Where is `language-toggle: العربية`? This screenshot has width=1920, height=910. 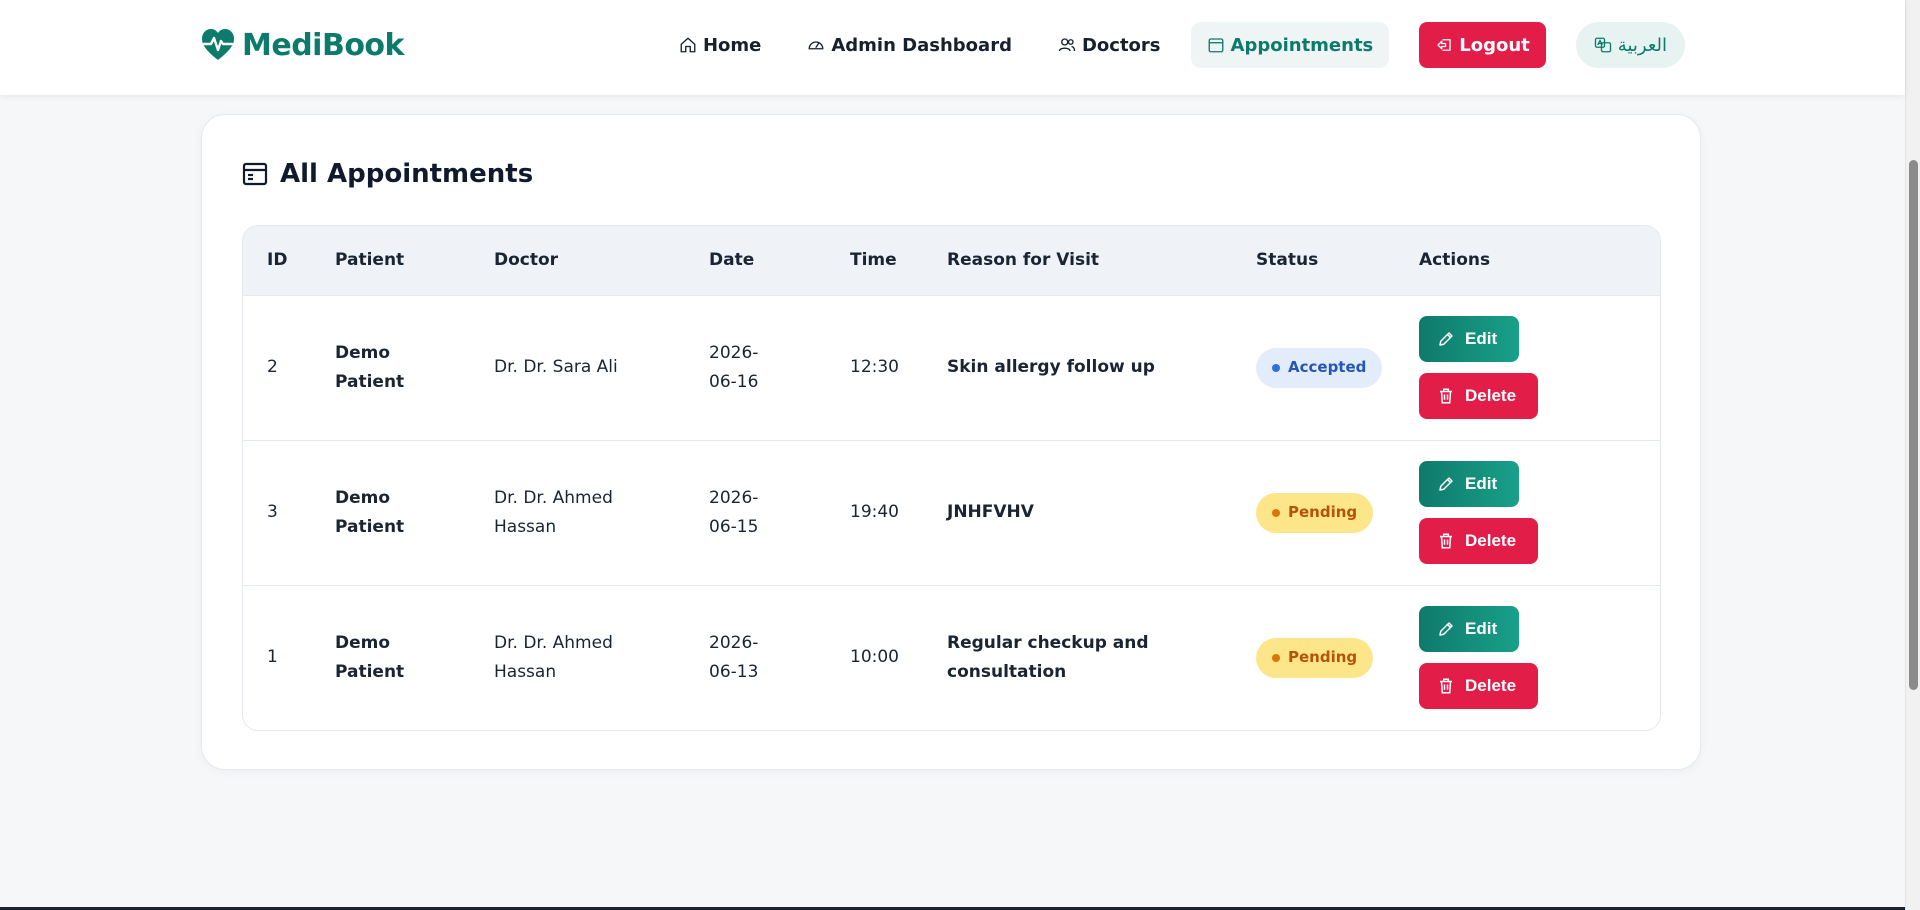 language-toggle: العربية is located at coordinates (1630, 45).